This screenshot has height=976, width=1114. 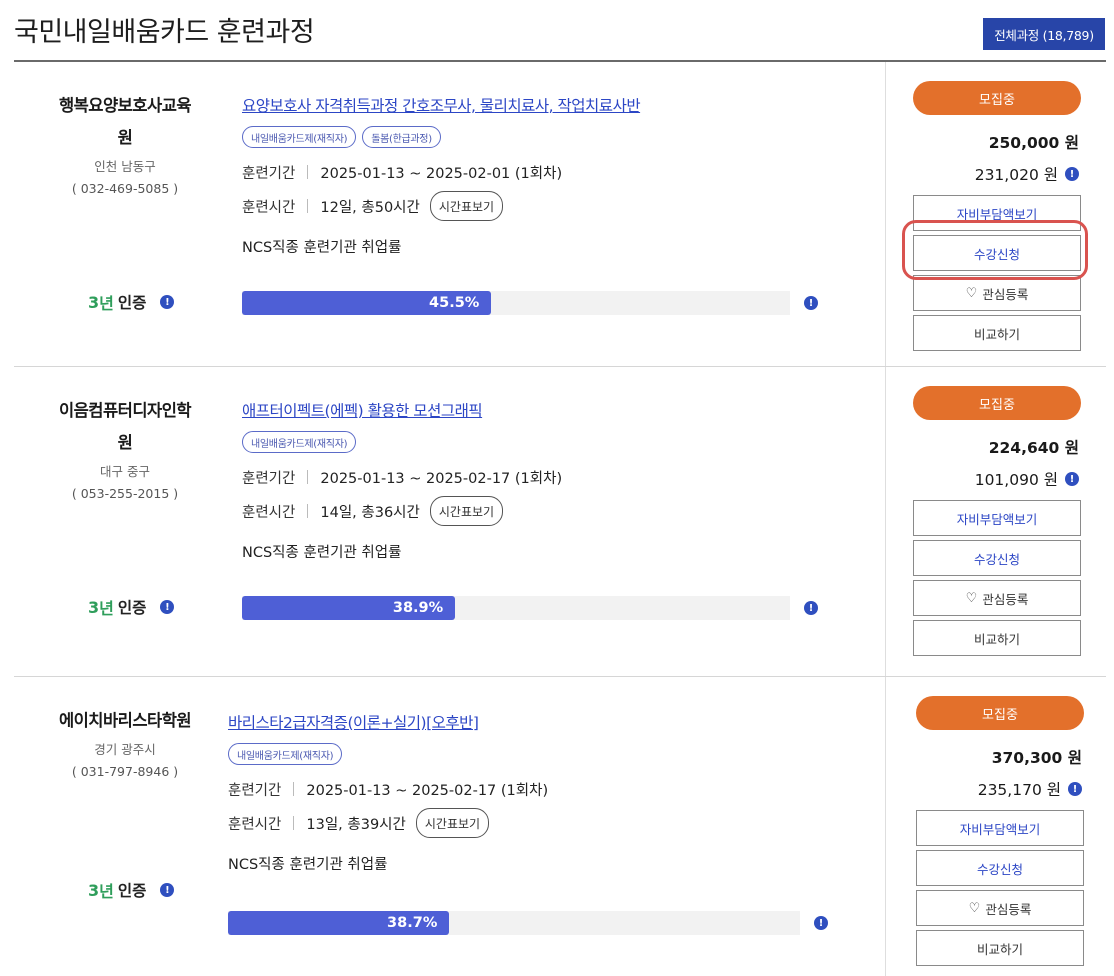 What do you see at coordinates (356, 824) in the screenshot?
I see `hours-value: 13일, 총39시간` at bounding box center [356, 824].